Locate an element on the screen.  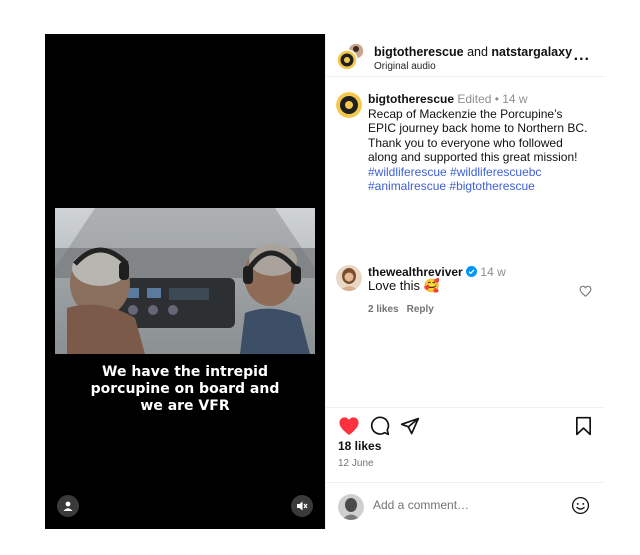
reply-button: Reply is located at coordinates (420, 309).